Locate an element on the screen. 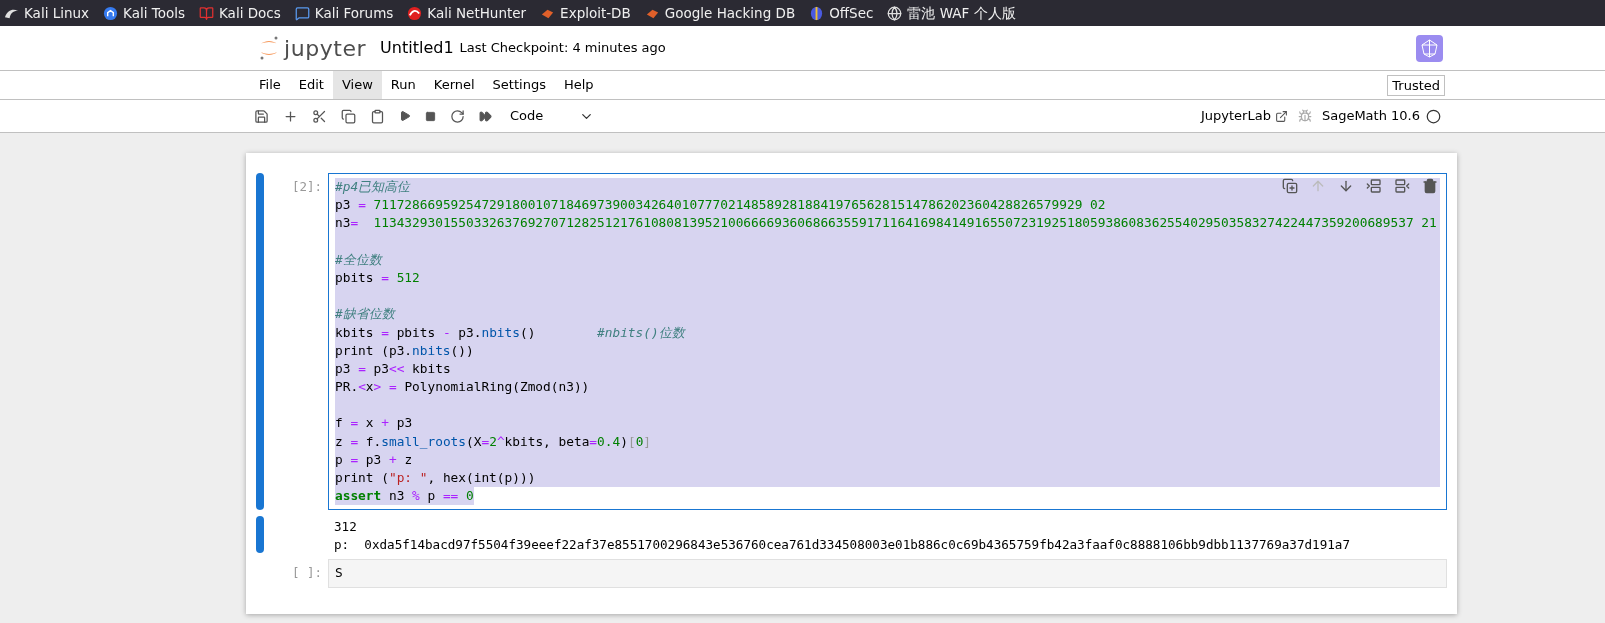 The image size is (1605, 623). menu-item: Edit is located at coordinates (311, 85).